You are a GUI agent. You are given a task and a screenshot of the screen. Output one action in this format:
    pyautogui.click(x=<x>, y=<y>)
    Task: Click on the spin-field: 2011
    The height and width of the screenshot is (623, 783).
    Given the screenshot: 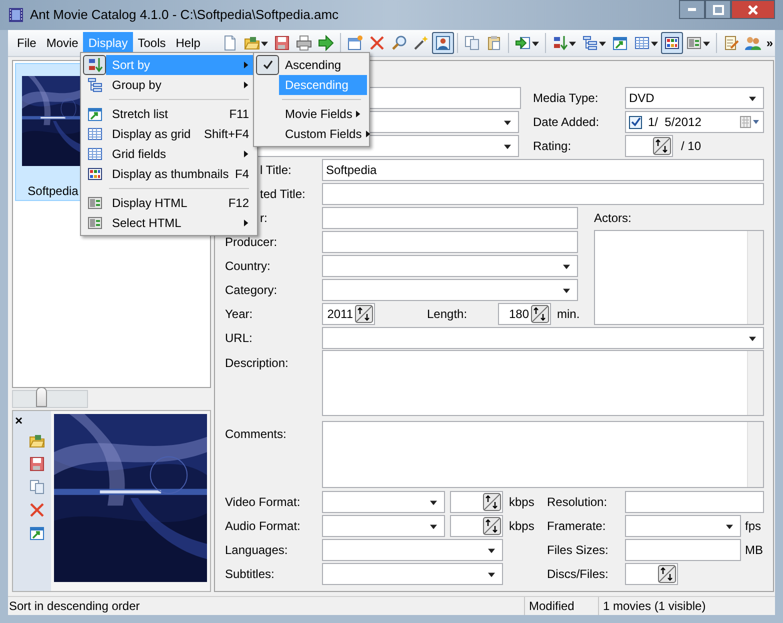 What is the action you would take?
    pyautogui.click(x=348, y=314)
    